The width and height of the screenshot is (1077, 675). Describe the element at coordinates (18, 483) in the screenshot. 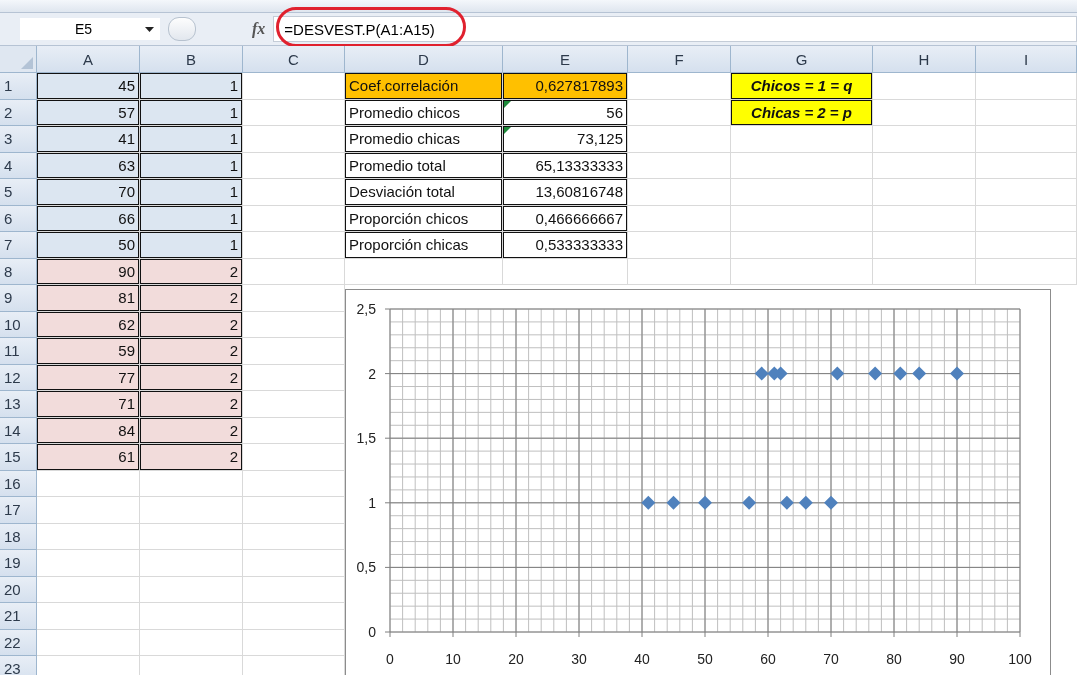

I see `row-header: 16` at that location.